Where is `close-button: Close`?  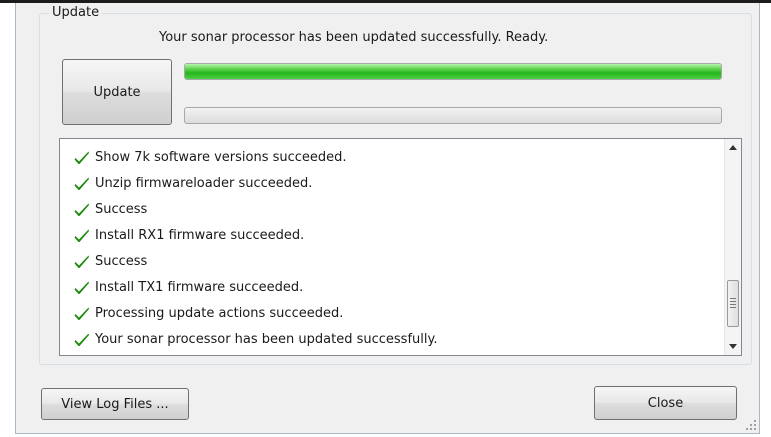
close-button: Close is located at coordinates (665, 403).